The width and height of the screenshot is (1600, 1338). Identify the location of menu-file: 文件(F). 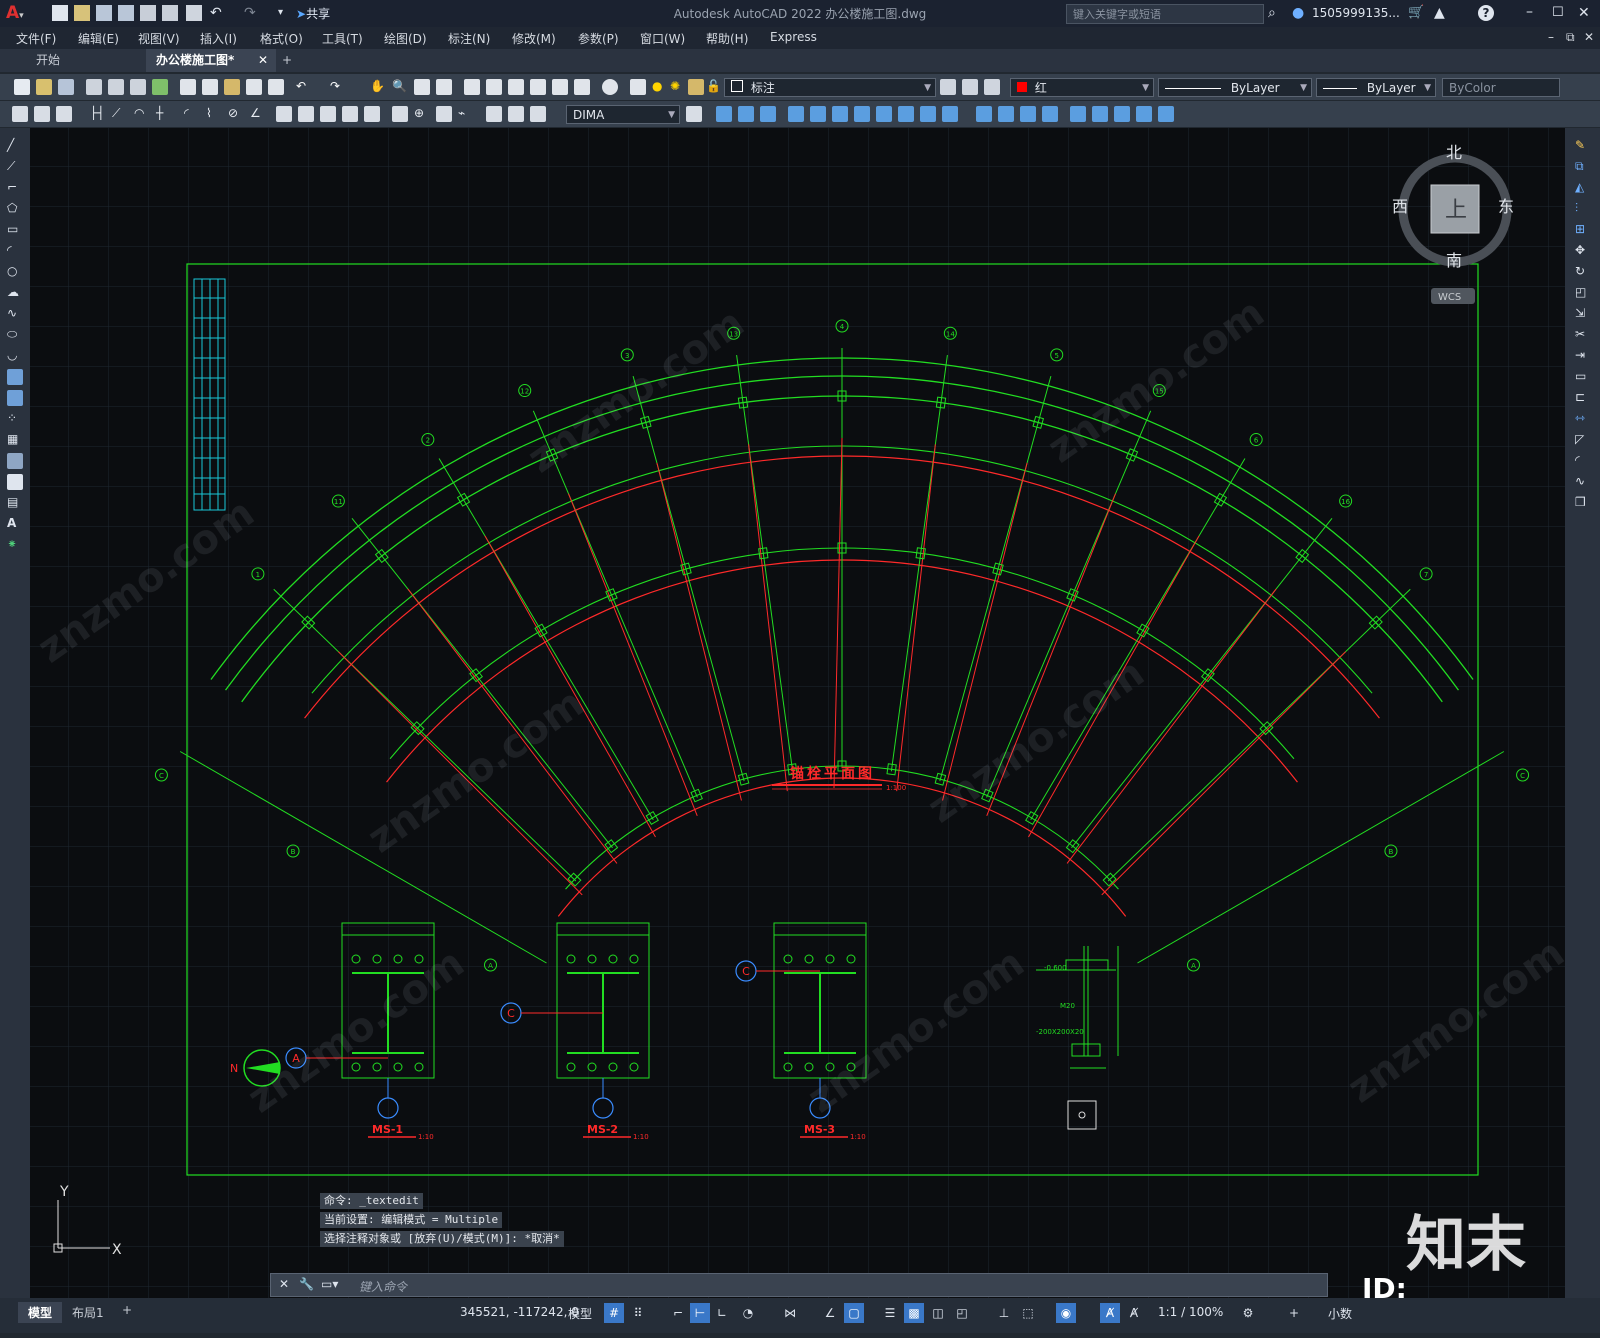
(36, 38).